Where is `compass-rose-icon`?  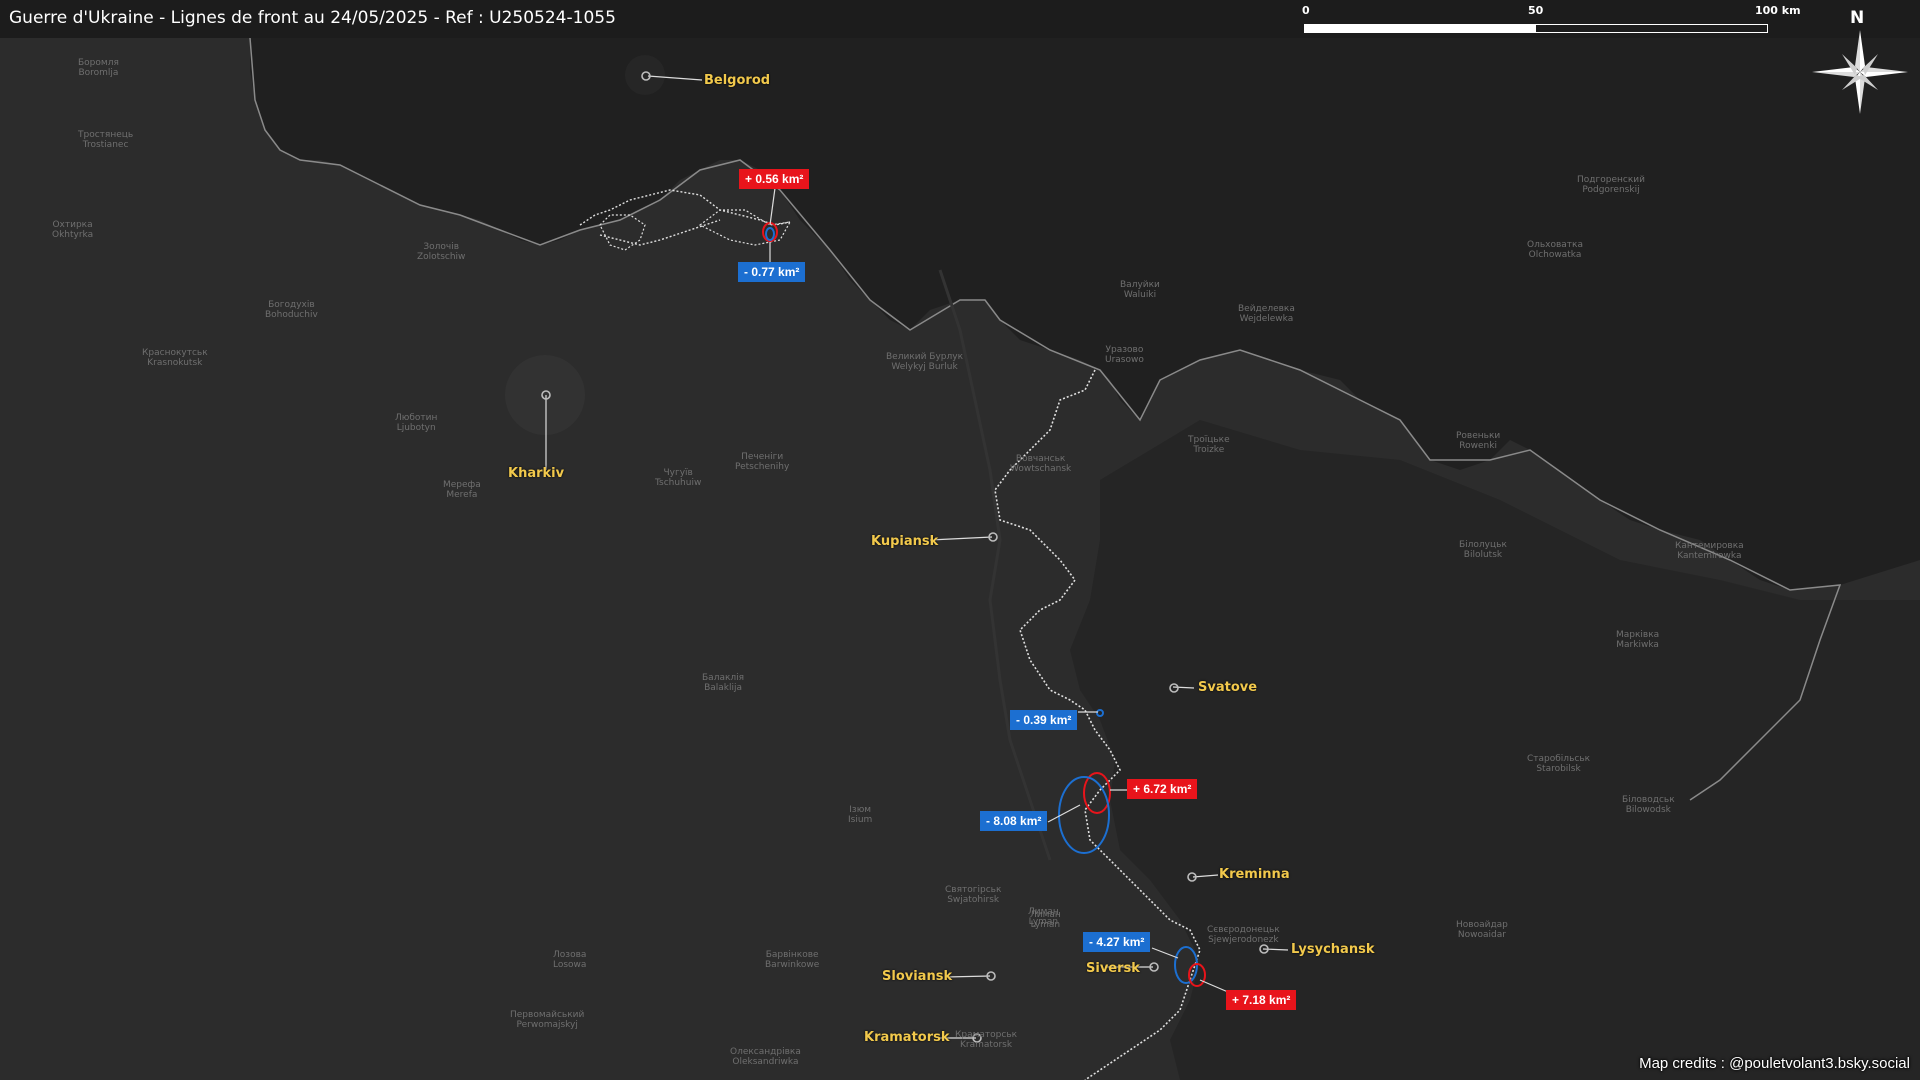
compass-rose-icon is located at coordinates (1860, 72).